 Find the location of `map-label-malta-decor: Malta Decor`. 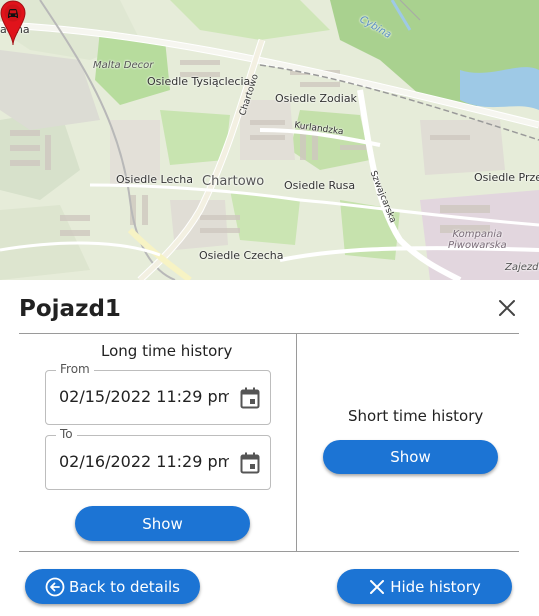

map-label-malta-decor: Malta Decor is located at coordinates (123, 65).